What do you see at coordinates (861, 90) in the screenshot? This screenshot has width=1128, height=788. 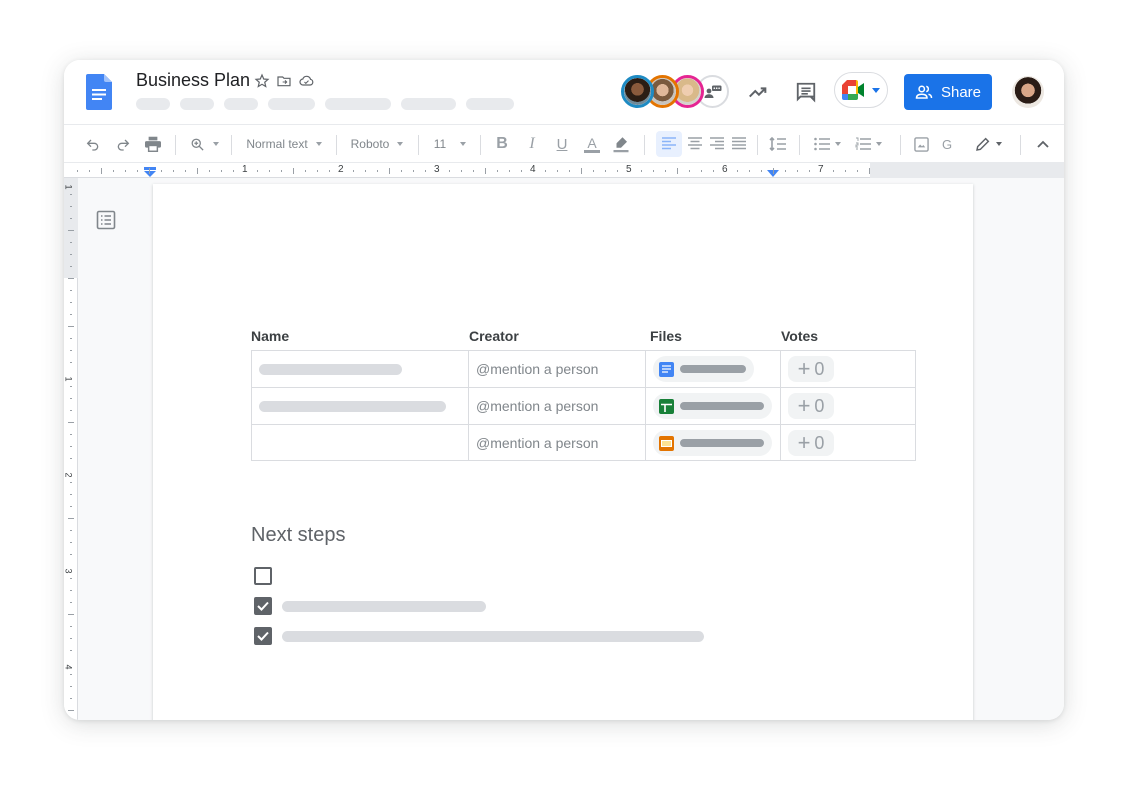 I see `meet-button` at bounding box center [861, 90].